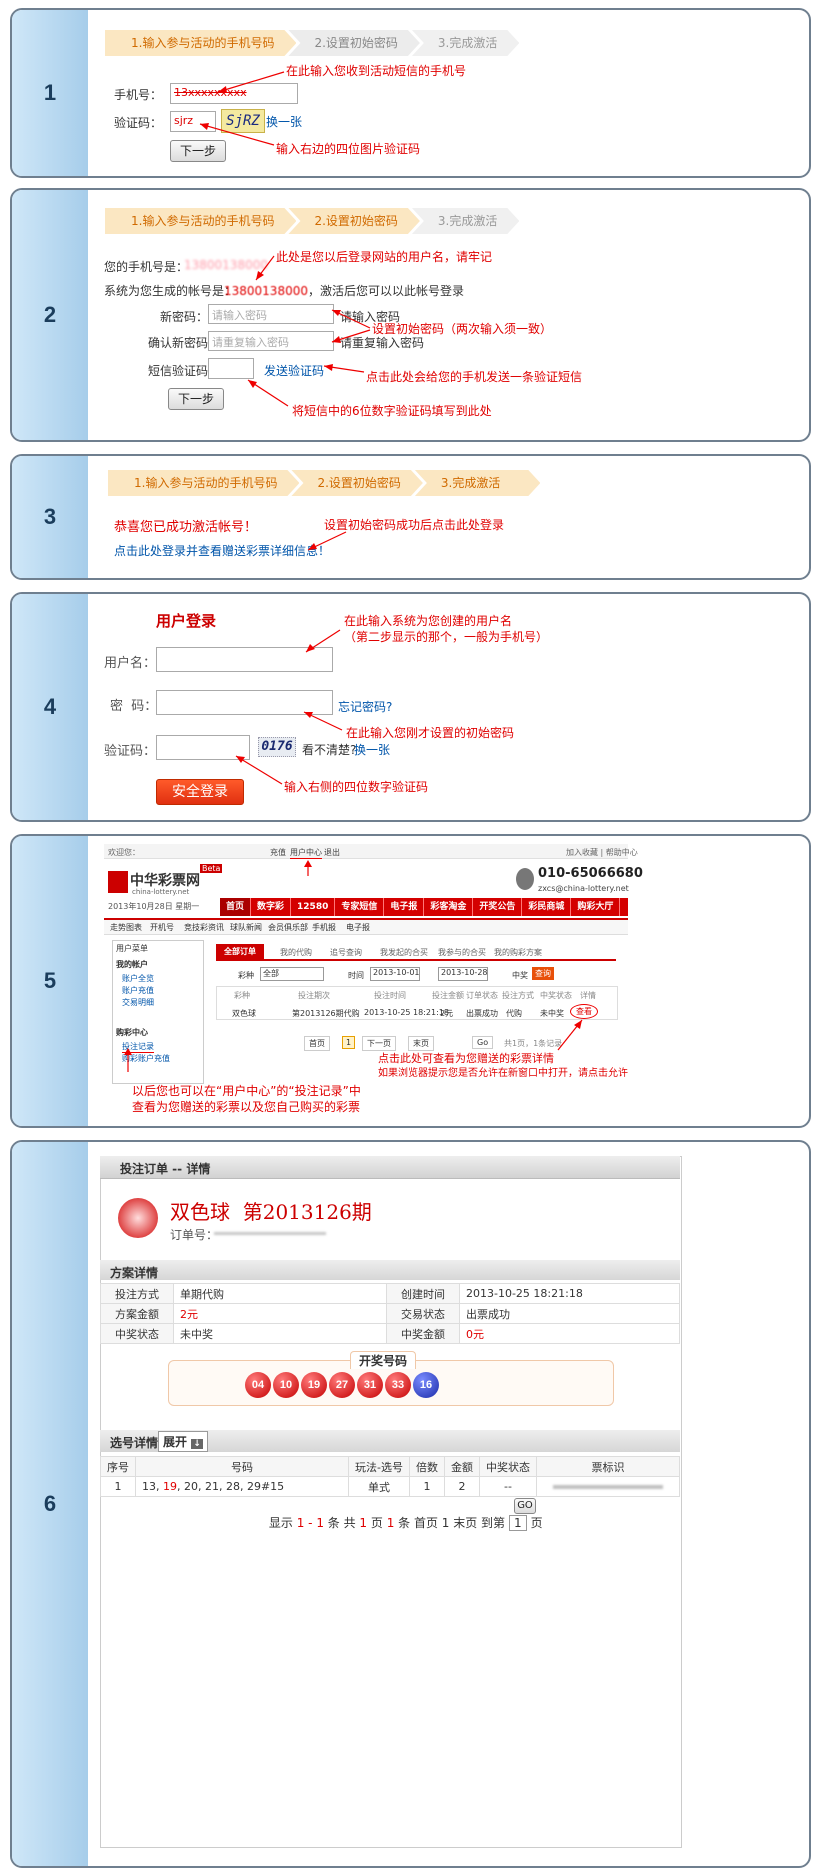  I want to click on plan-cell-value: 未中奖, so click(280, 1333).